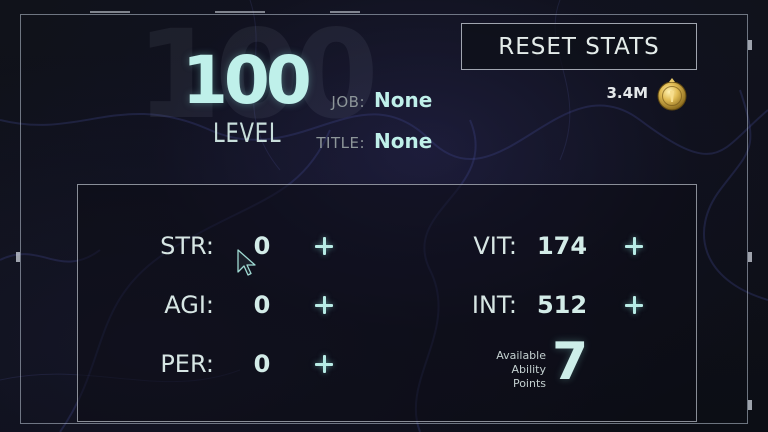  I want to click on reset-stats-button: RESET STATS, so click(579, 46).